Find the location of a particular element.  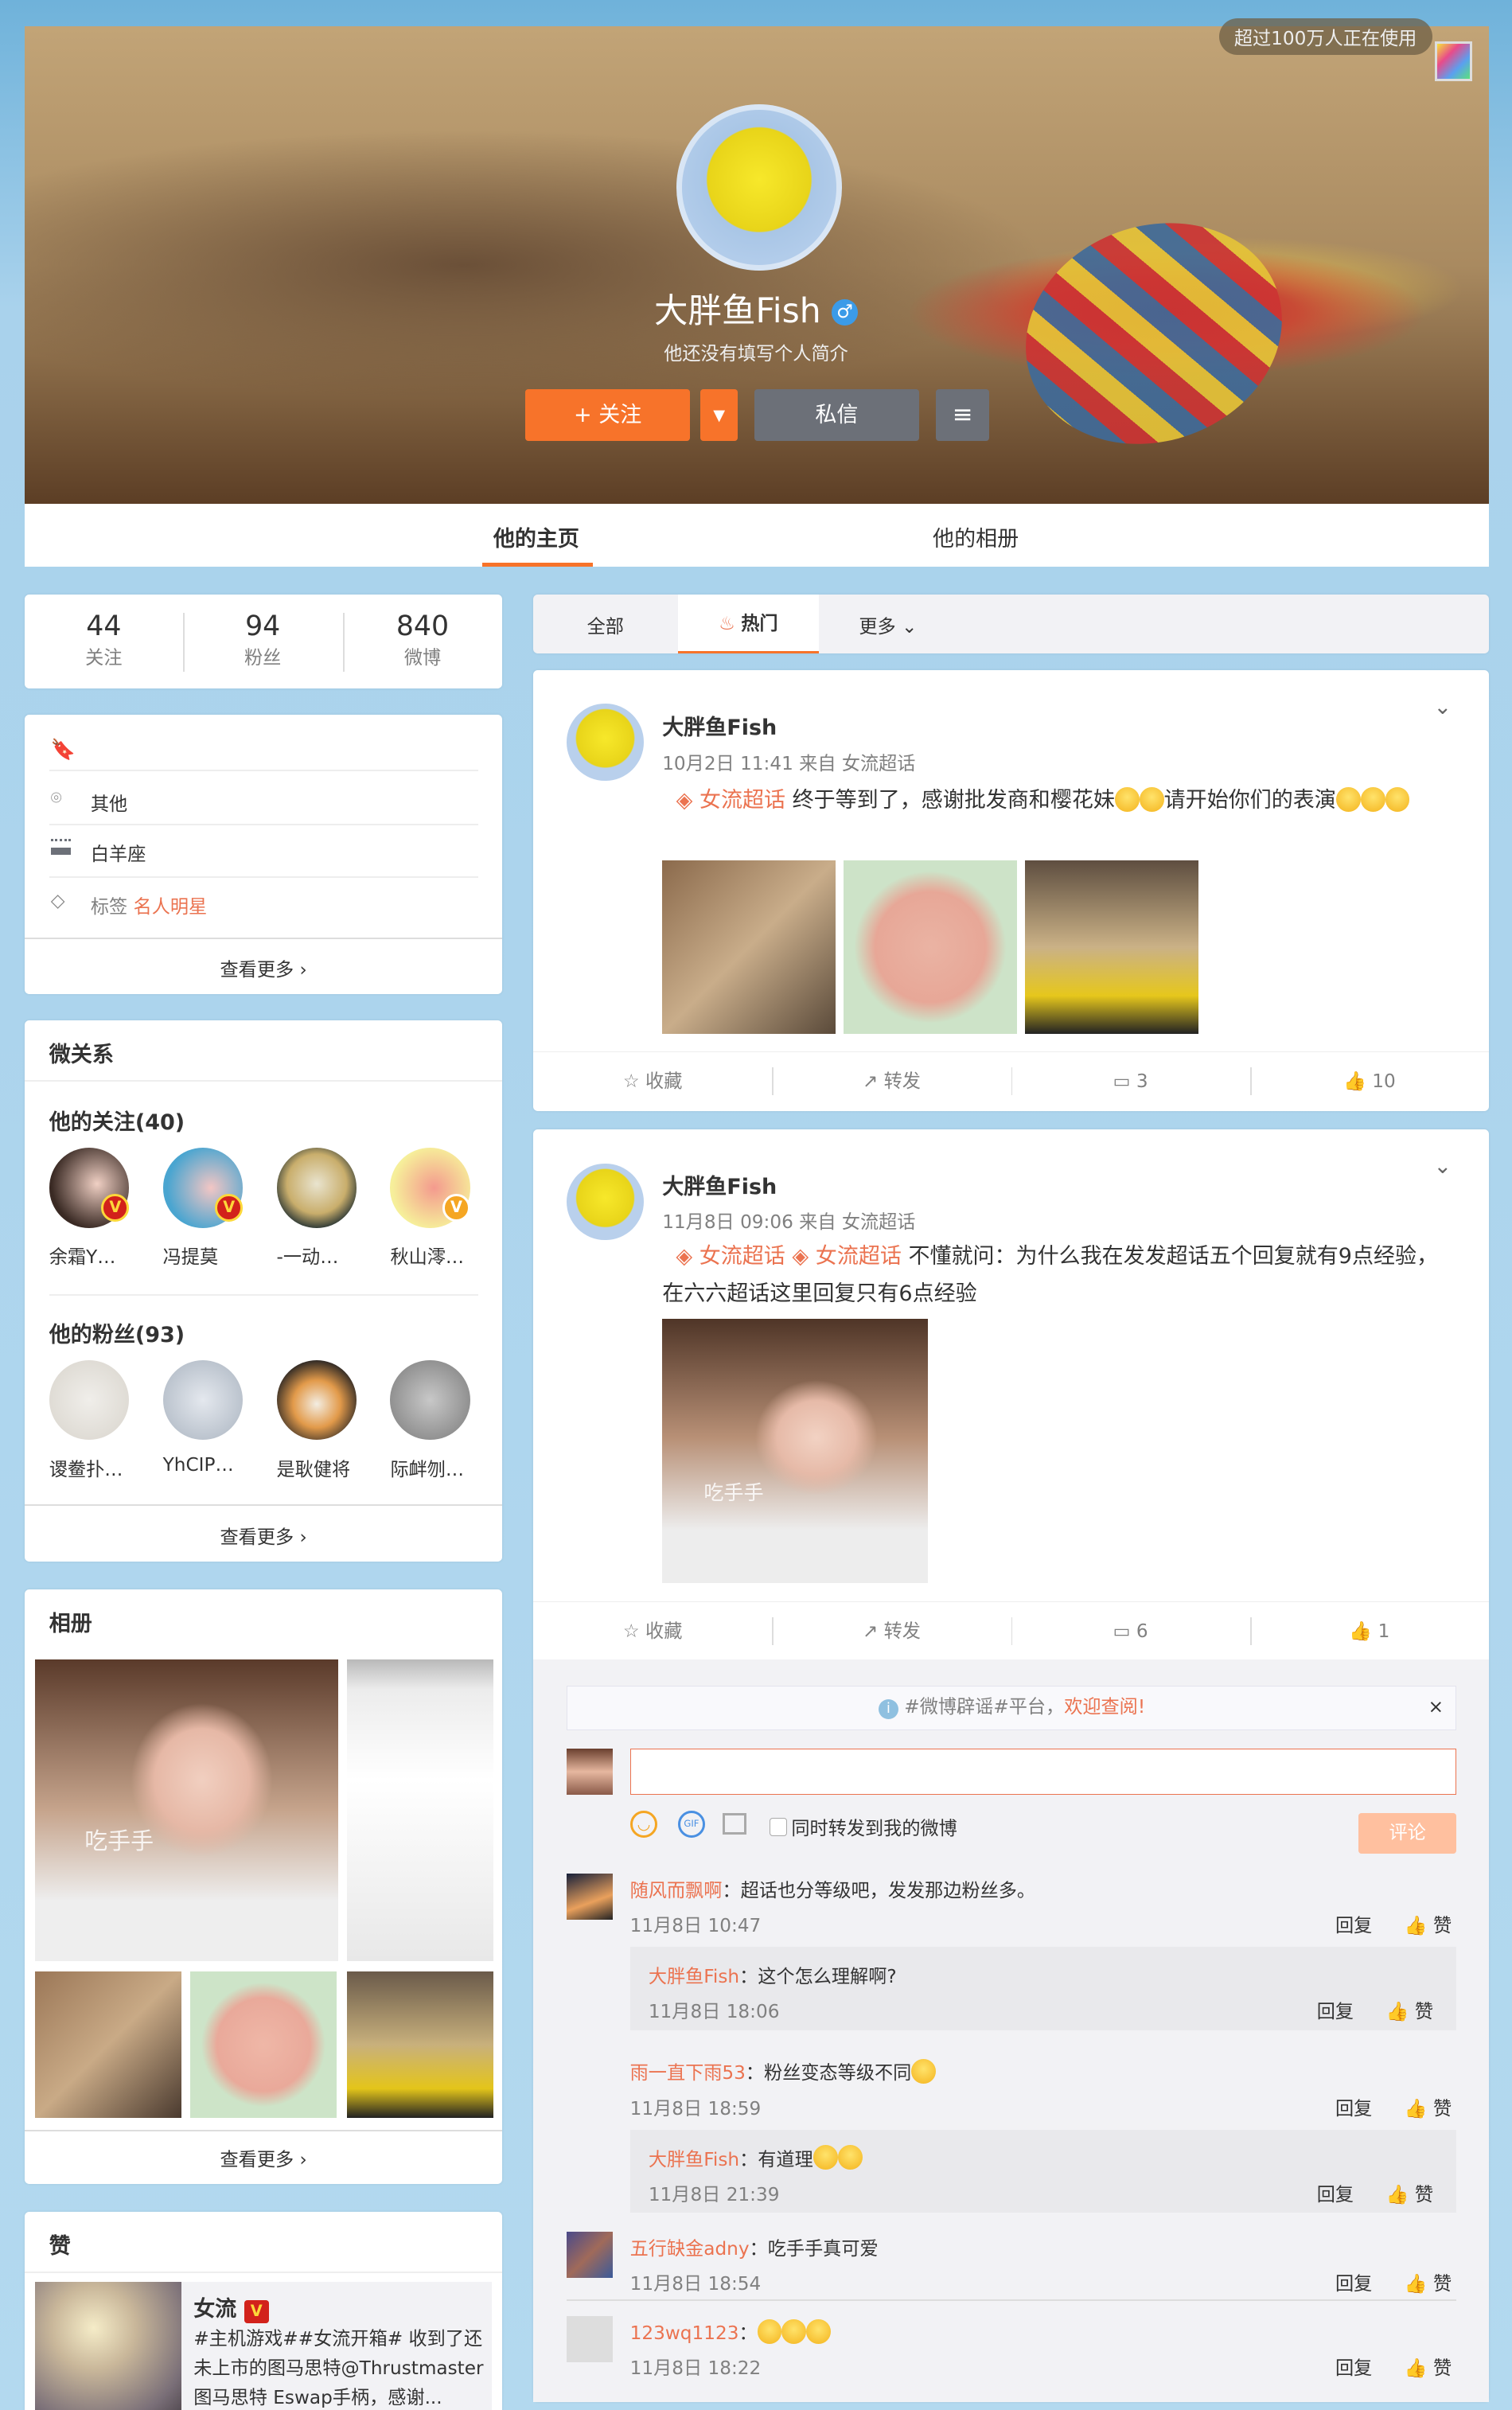

info-more-link: 查看更多 › is located at coordinates (264, 968).